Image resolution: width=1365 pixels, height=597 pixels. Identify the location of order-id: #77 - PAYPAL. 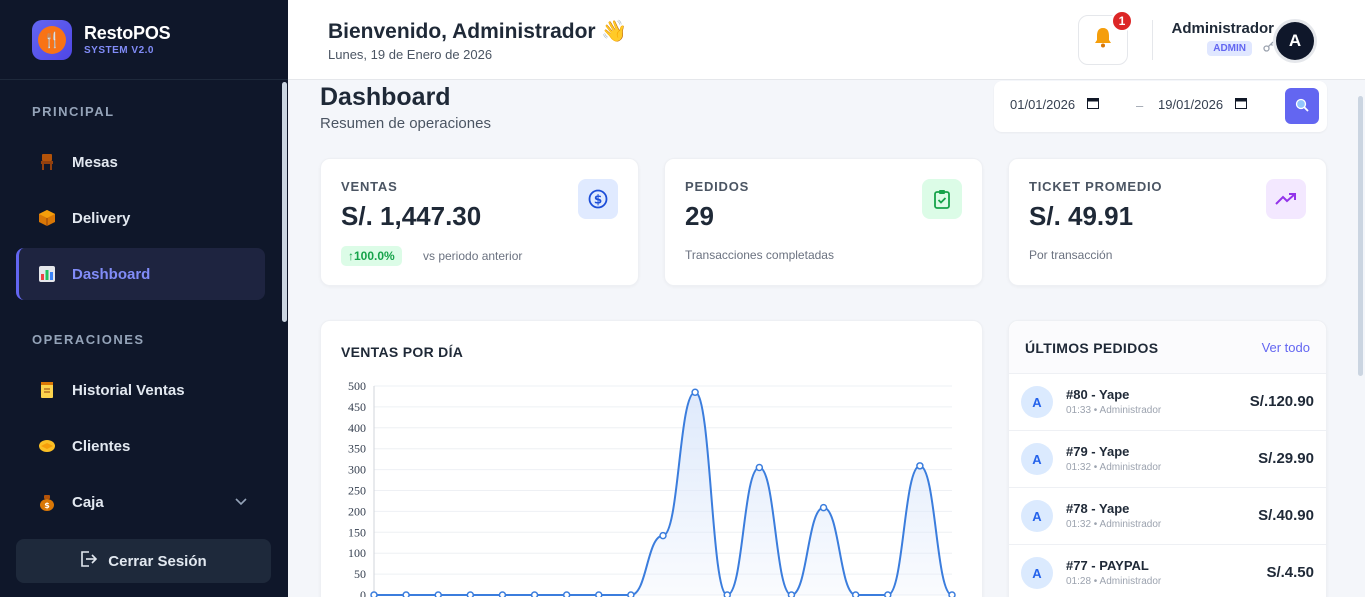
(1107, 565).